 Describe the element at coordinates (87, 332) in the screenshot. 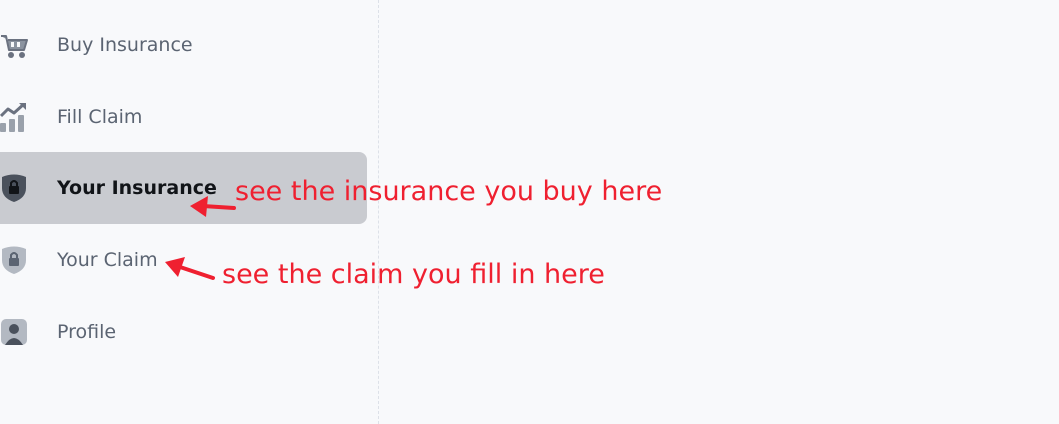

I see `sidebar-item-label: Profile` at that location.